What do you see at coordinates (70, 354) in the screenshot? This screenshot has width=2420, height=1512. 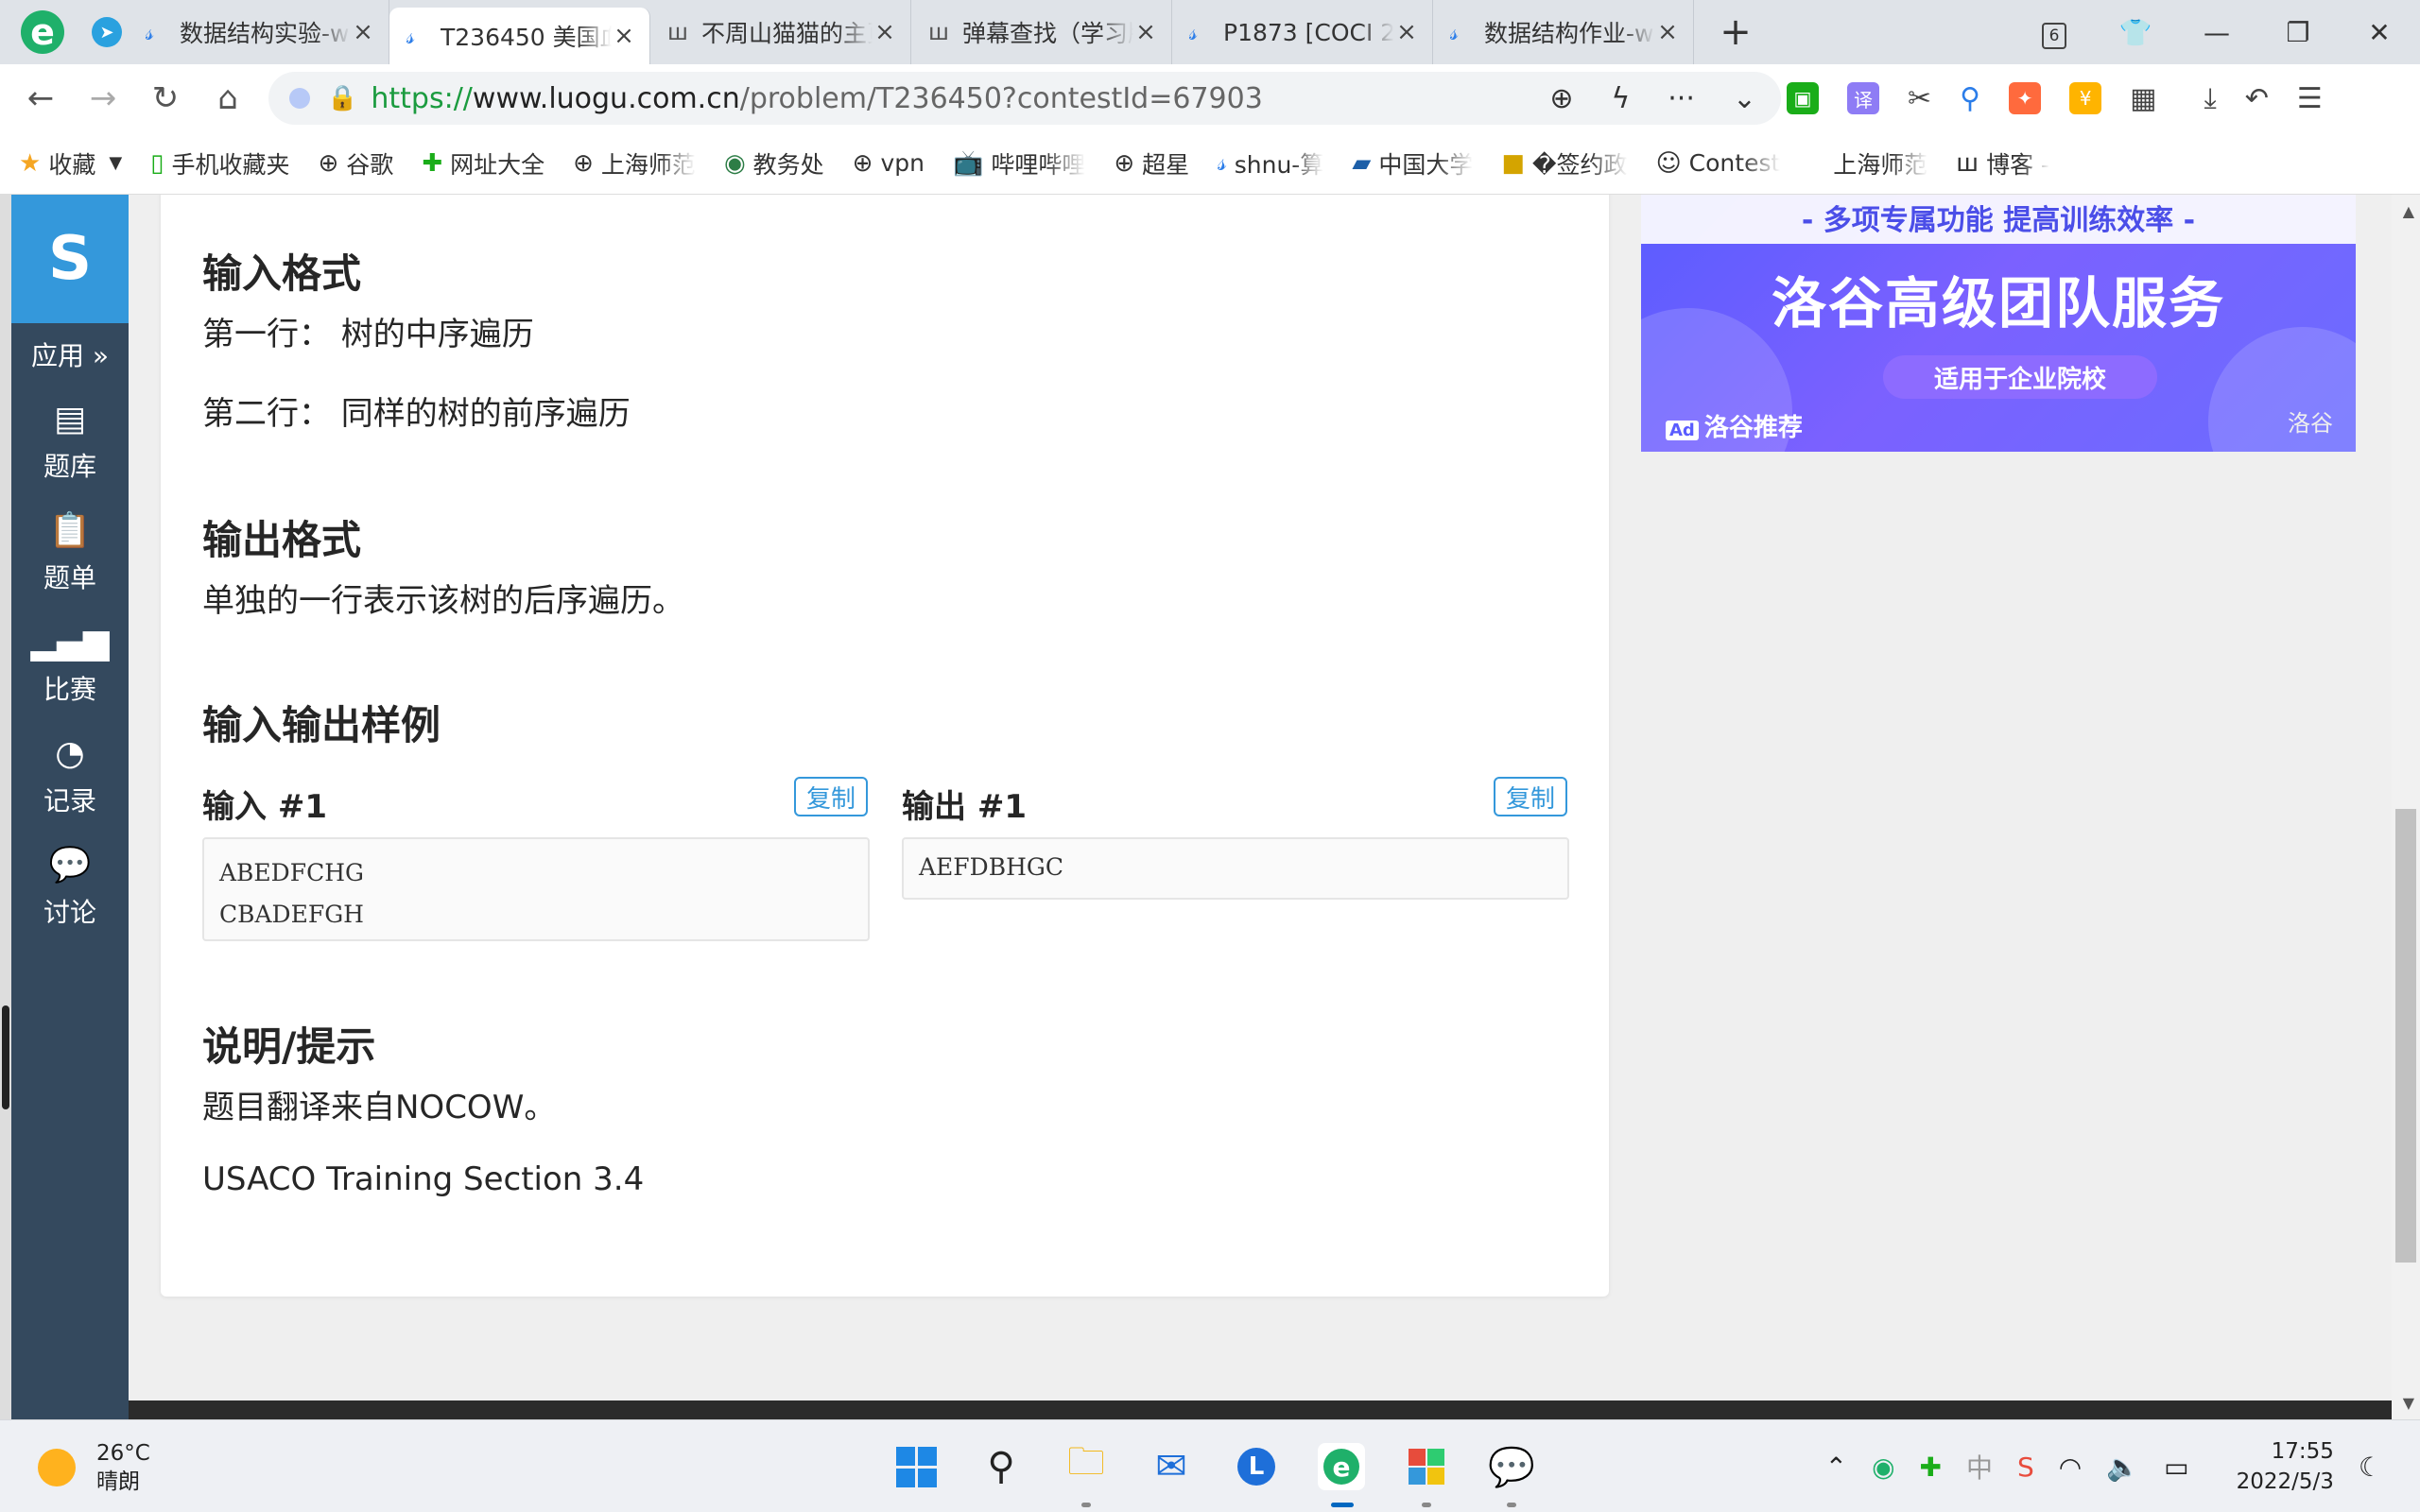 I see `apps-menu: 应用 »` at bounding box center [70, 354].